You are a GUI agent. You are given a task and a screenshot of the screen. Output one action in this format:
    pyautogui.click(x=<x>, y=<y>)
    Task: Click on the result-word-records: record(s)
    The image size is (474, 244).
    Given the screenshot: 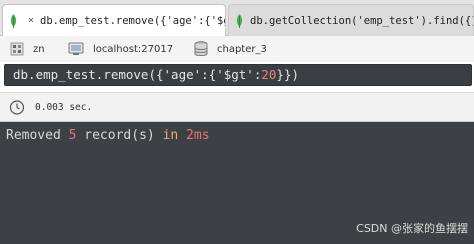 What is the action you would take?
    pyautogui.click(x=119, y=135)
    